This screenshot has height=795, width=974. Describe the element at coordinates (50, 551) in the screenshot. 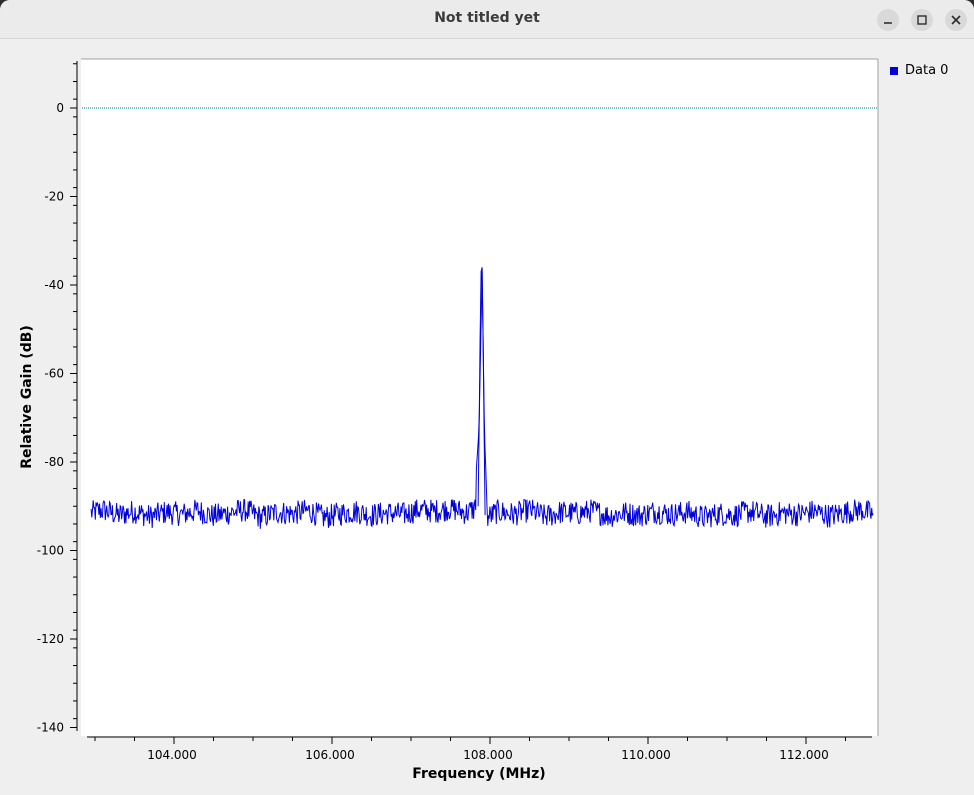

I see `y-tick-label: -100` at that location.